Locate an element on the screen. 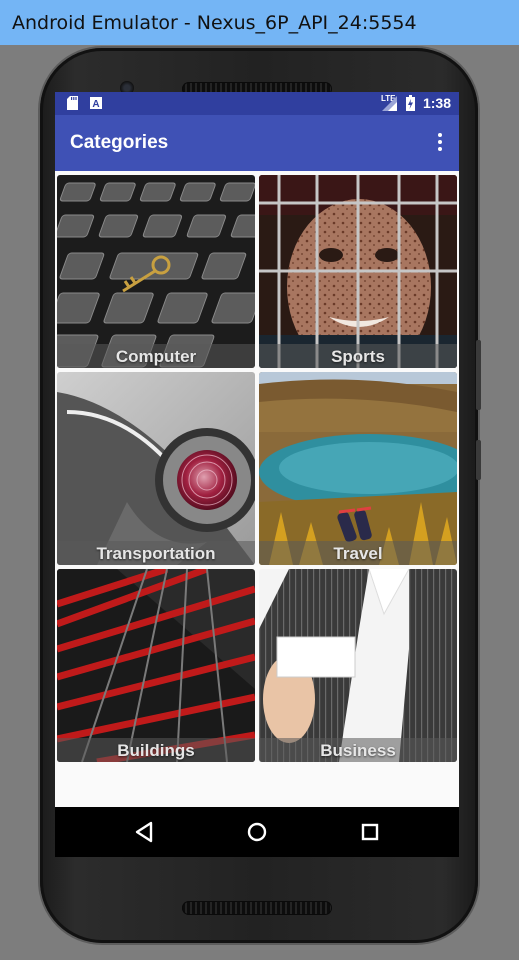 Image resolution: width=519 pixels, height=960 pixels. category-tile-sports: Sports is located at coordinates (358, 271).